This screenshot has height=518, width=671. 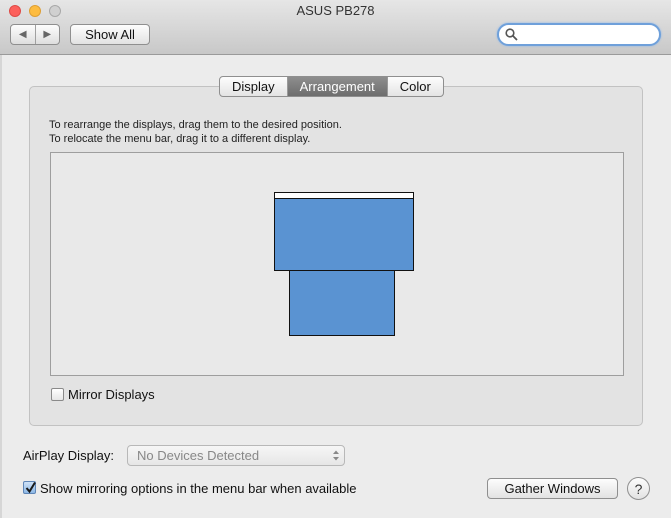 I want to click on tab-bar: Display Arrangement Color, so click(x=331, y=86).